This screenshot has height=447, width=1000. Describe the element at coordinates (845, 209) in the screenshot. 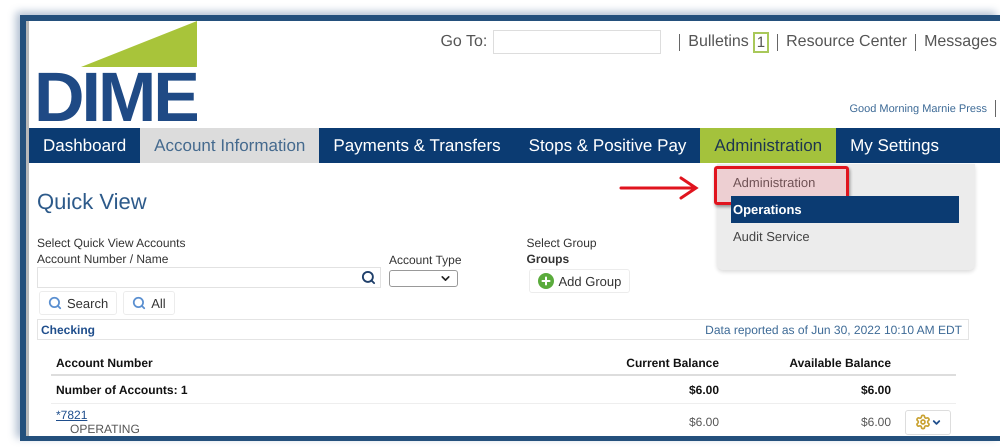

I see `menu-item: Operations` at that location.